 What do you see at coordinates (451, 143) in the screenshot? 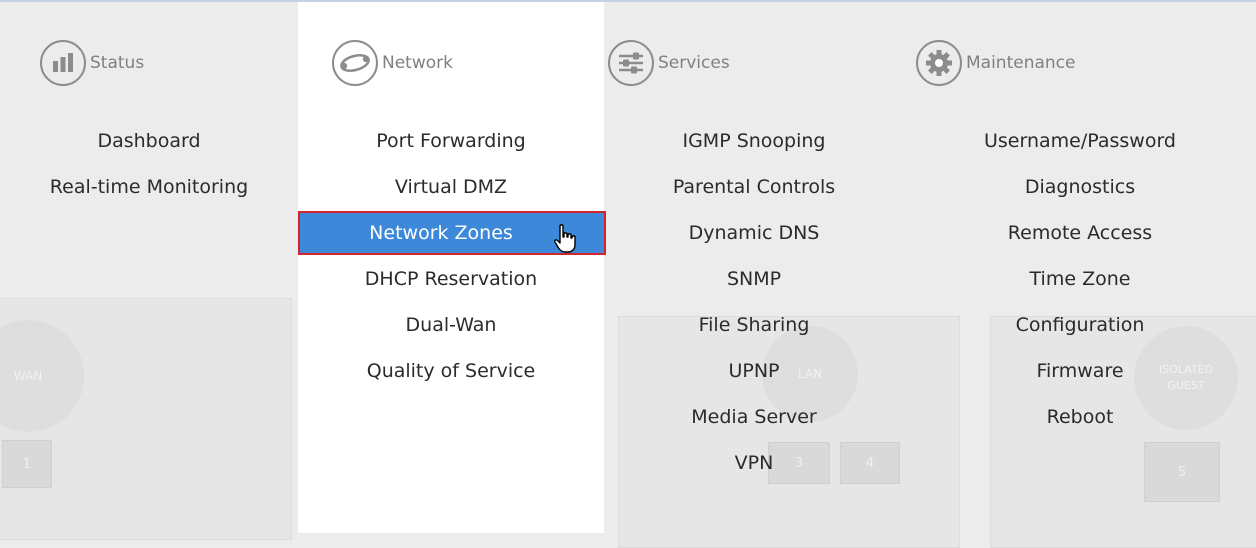
I see `menu-item-port-forwarding: Port Forwarding` at bounding box center [451, 143].